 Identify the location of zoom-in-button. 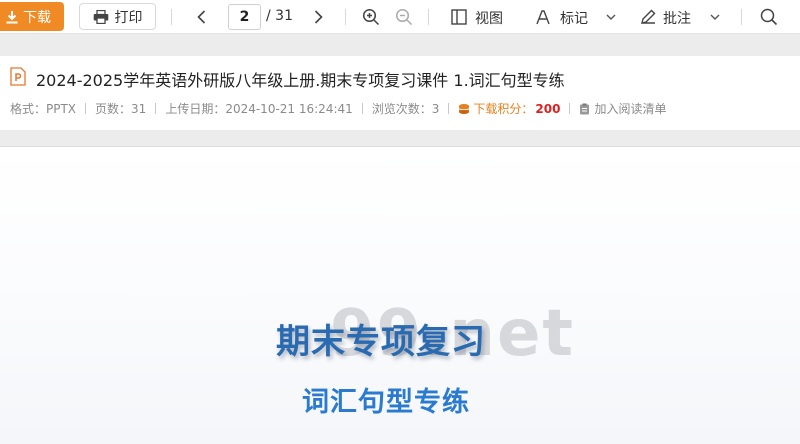
(371, 17).